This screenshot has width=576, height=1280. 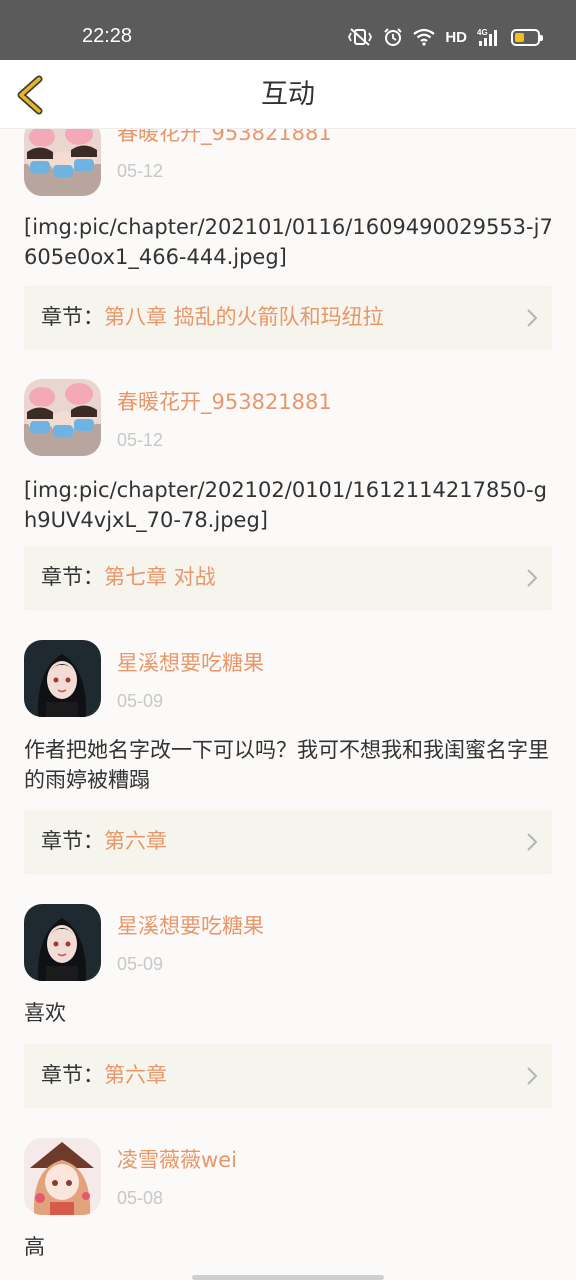 What do you see at coordinates (288, 1277) in the screenshot?
I see `home-indicator` at bounding box center [288, 1277].